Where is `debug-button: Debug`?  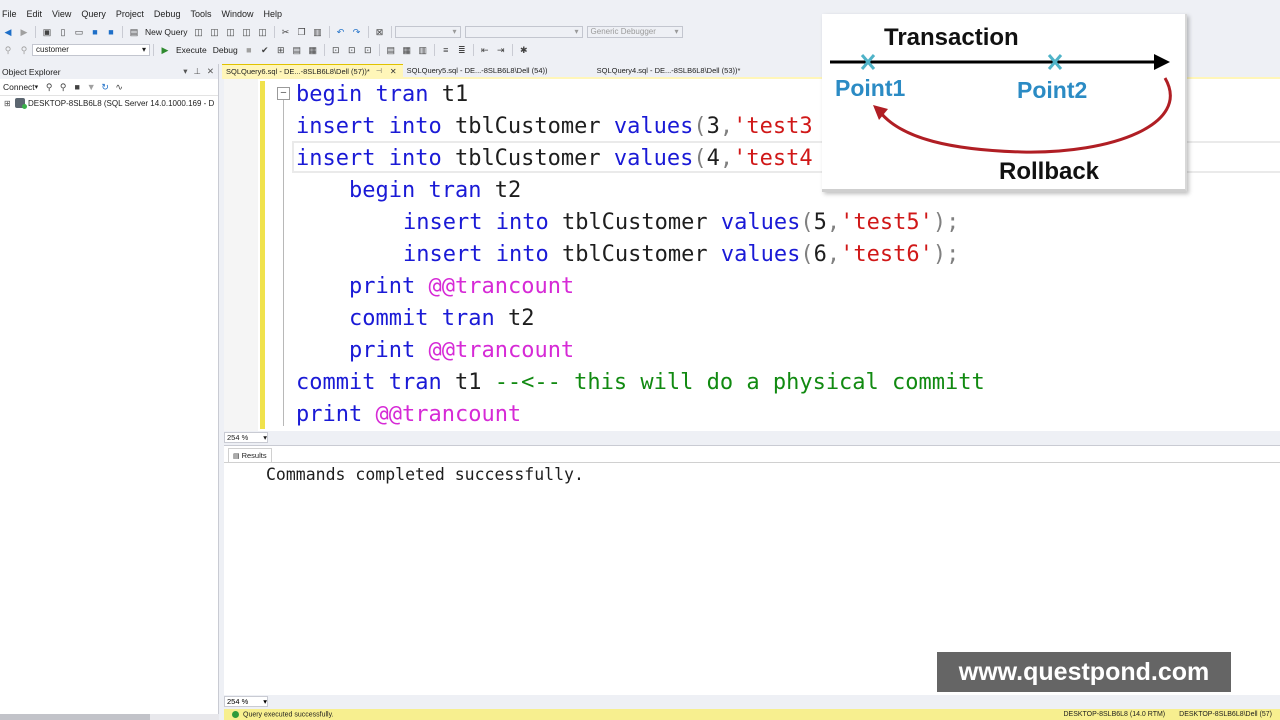 debug-button: Debug is located at coordinates (225, 50).